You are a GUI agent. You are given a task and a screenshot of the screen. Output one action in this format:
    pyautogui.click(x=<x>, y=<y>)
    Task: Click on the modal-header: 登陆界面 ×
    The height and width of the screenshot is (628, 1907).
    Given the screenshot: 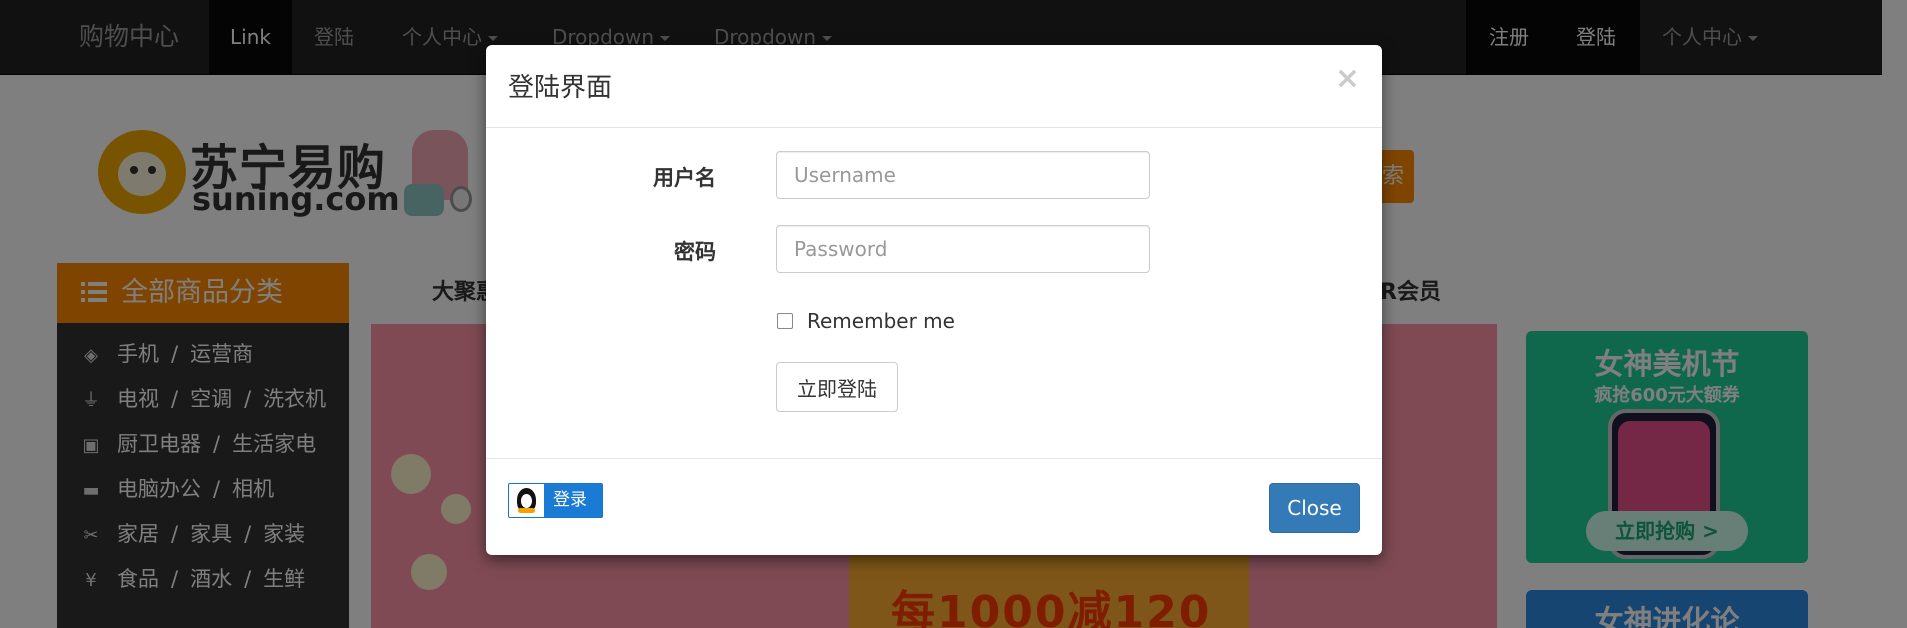 What is the action you would take?
    pyautogui.click(x=934, y=86)
    